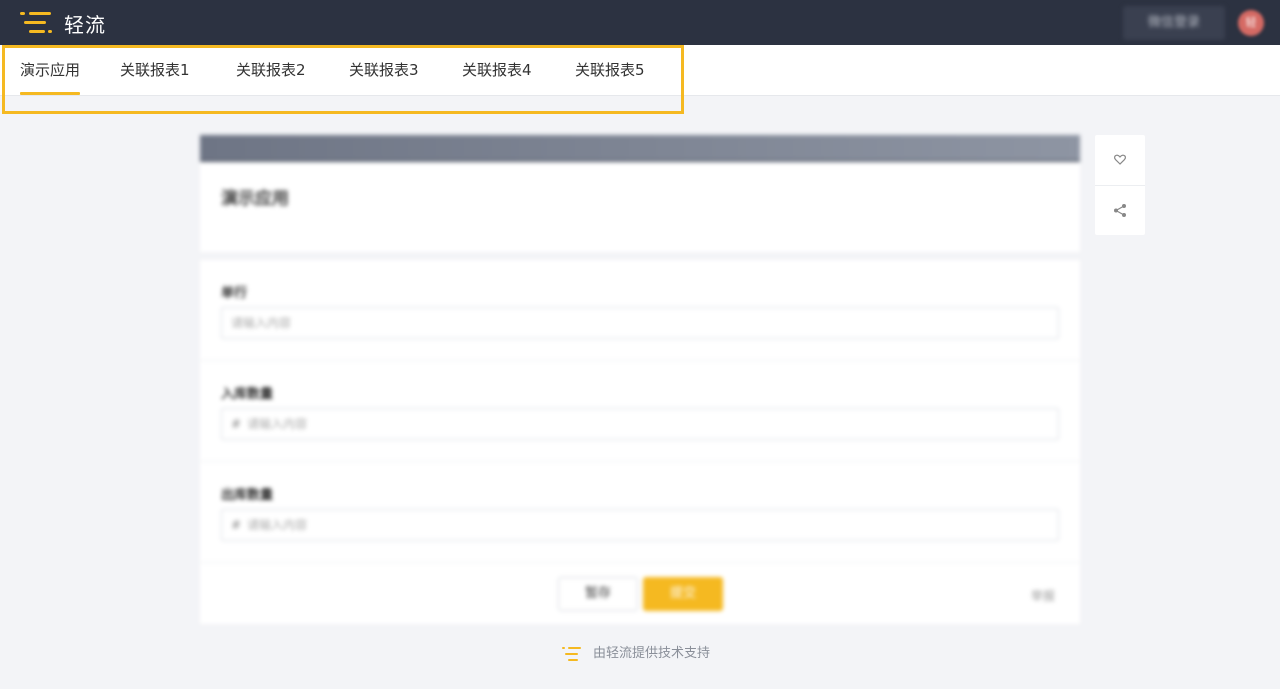 Image resolution: width=1280 pixels, height=689 pixels. Describe the element at coordinates (640, 148) in the screenshot. I see `form-banner` at that location.